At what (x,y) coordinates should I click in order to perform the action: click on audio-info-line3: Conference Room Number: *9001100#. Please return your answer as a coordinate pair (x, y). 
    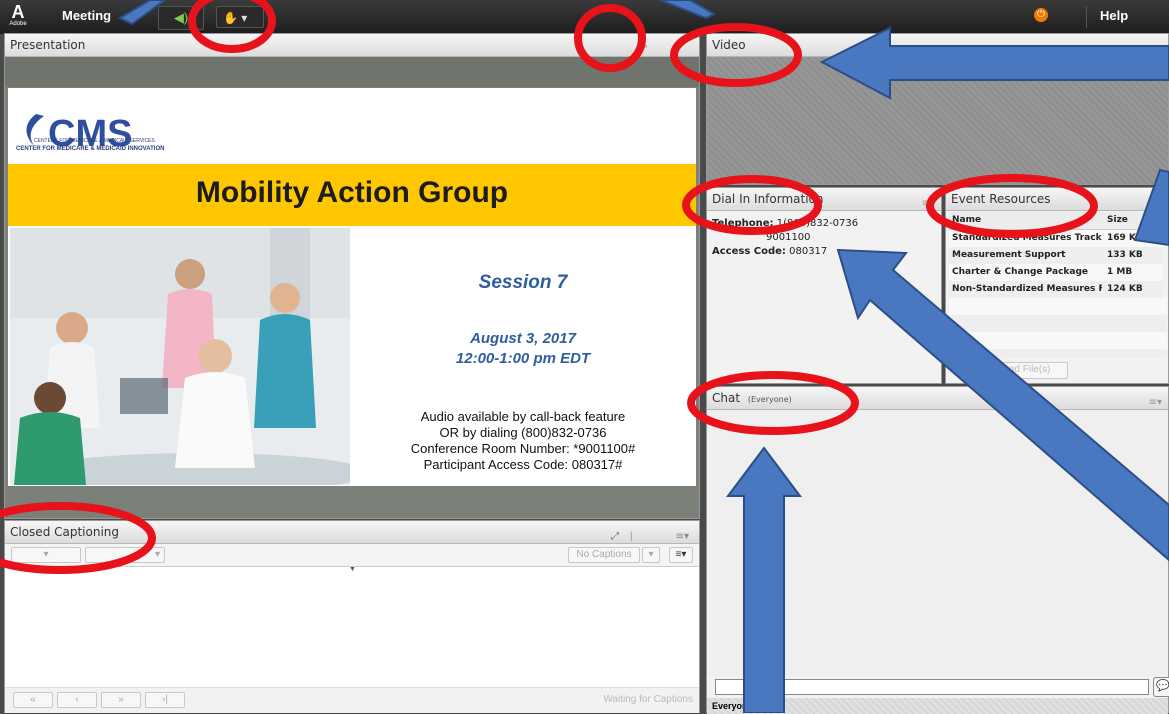
    Looking at the image, I should click on (523, 448).